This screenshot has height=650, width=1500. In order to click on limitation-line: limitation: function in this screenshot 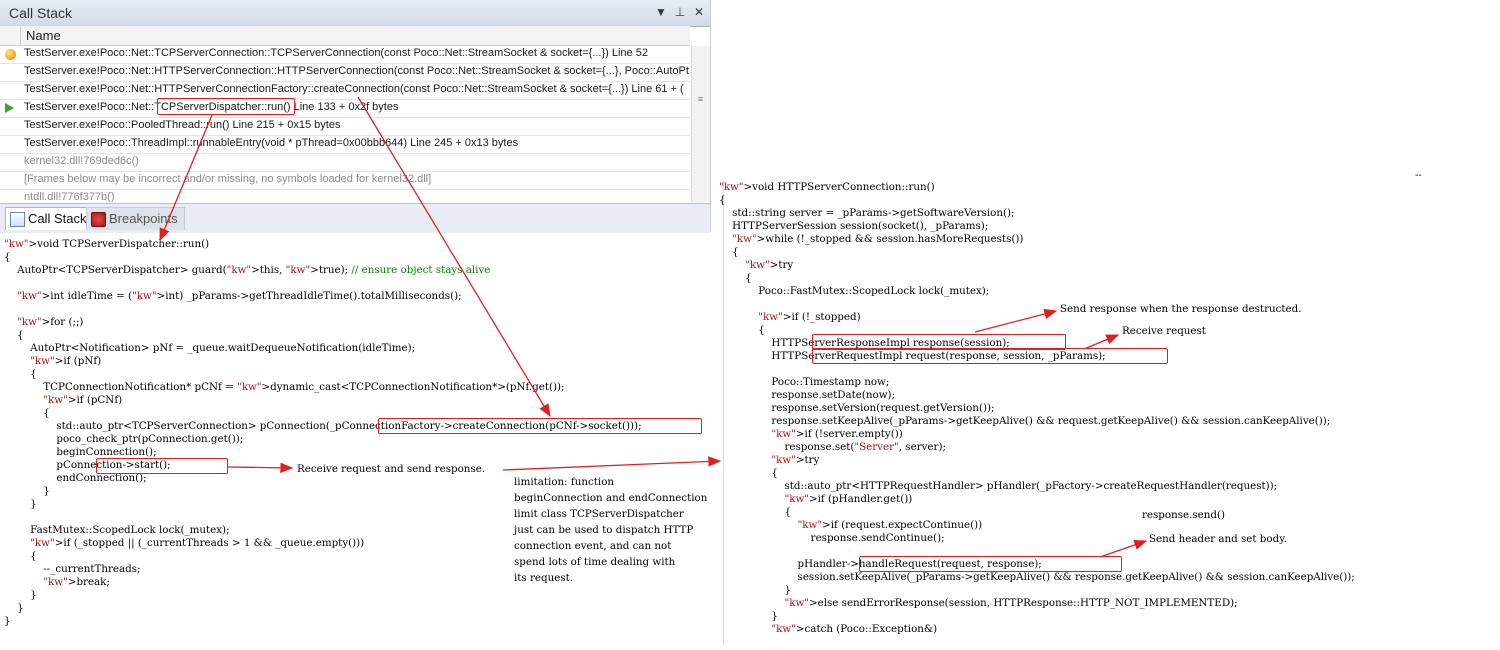, I will do `click(564, 482)`.